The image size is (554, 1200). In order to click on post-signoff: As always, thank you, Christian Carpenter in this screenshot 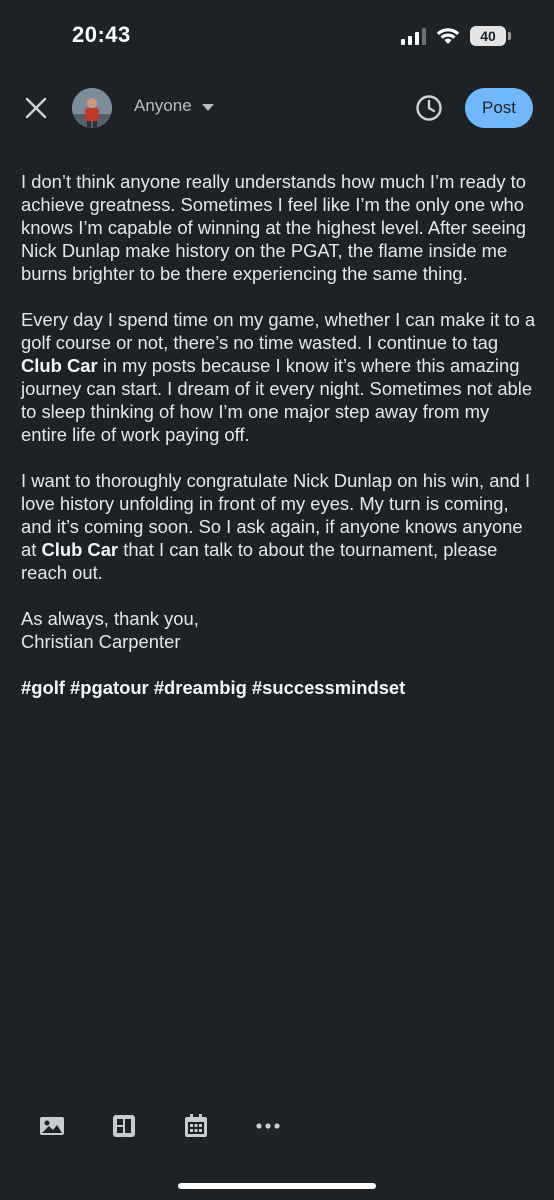, I will do `click(279, 630)`.